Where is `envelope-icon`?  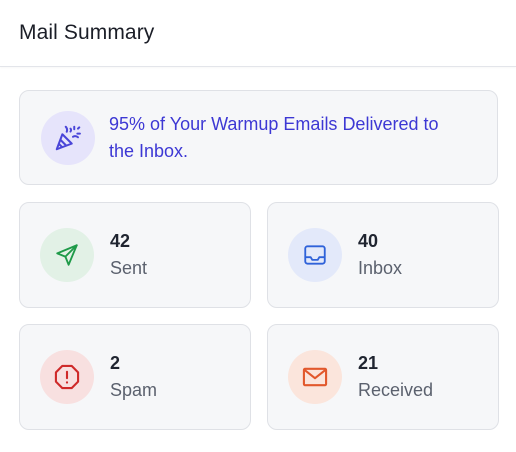
envelope-icon is located at coordinates (315, 377).